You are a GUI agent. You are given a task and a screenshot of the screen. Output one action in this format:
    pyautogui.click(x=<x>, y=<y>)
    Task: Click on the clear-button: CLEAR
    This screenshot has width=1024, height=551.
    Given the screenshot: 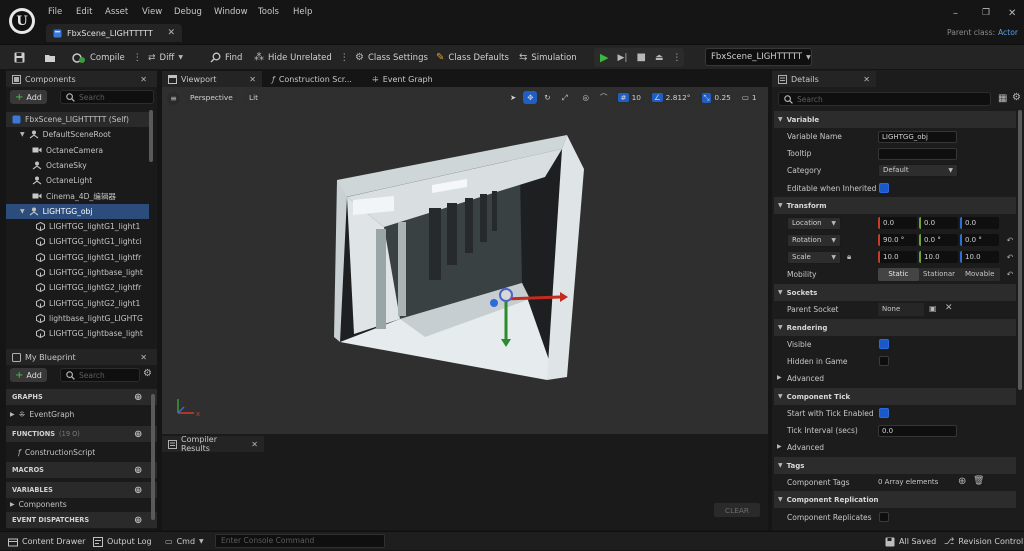 What is the action you would take?
    pyautogui.click(x=737, y=510)
    